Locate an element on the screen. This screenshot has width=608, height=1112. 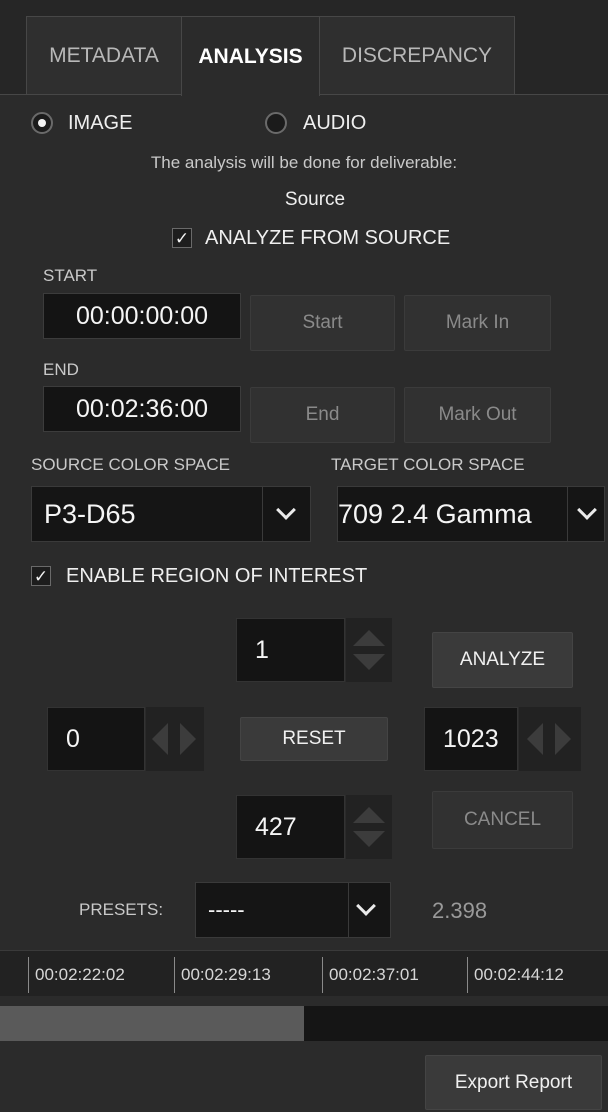
timeline-tick: 00:02:37:01 is located at coordinates (370, 975).